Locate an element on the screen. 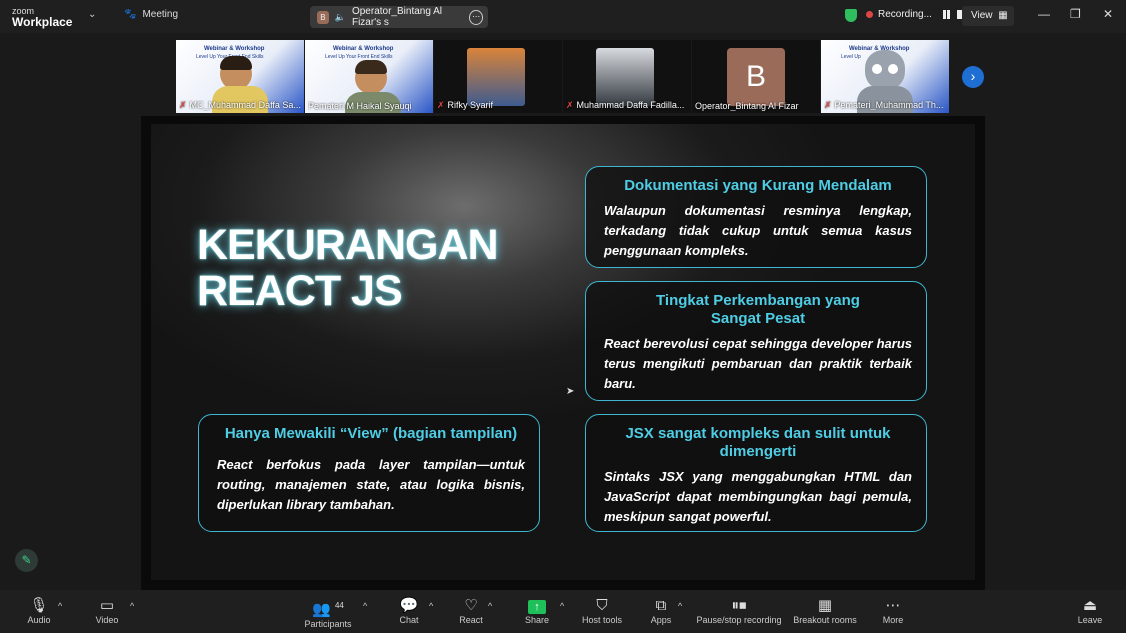  participant-tile: ✗ Rifky Syarif is located at coordinates (498, 76).